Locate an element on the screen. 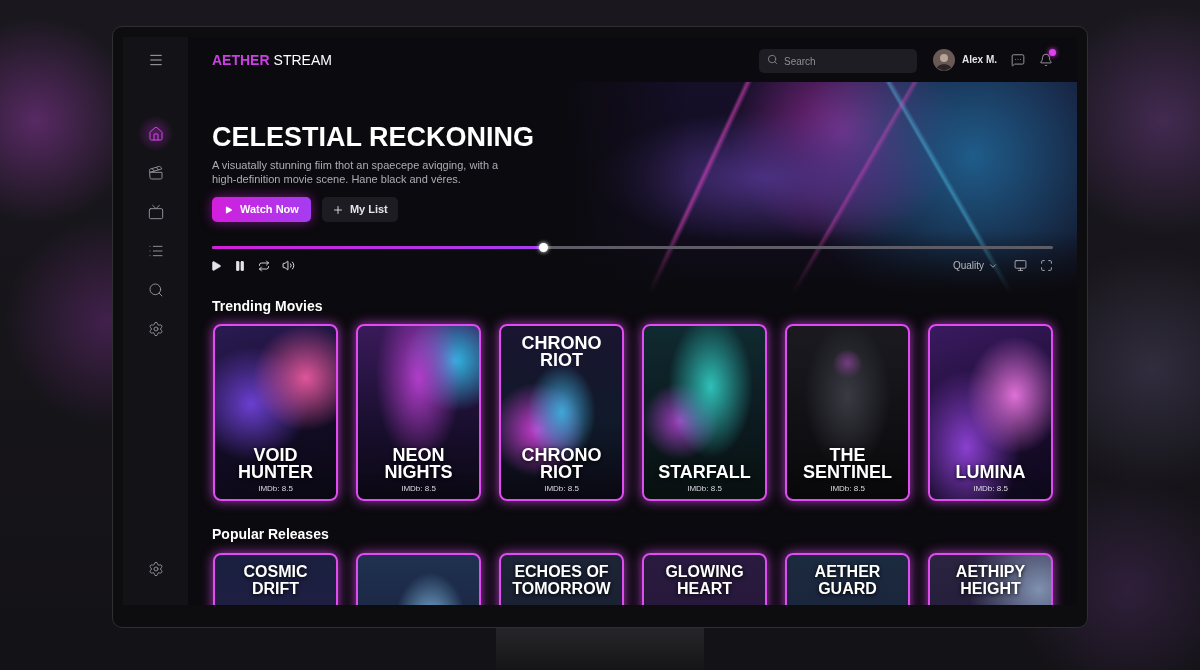 The image size is (1200, 670). search-field: Search is located at coordinates (838, 61).